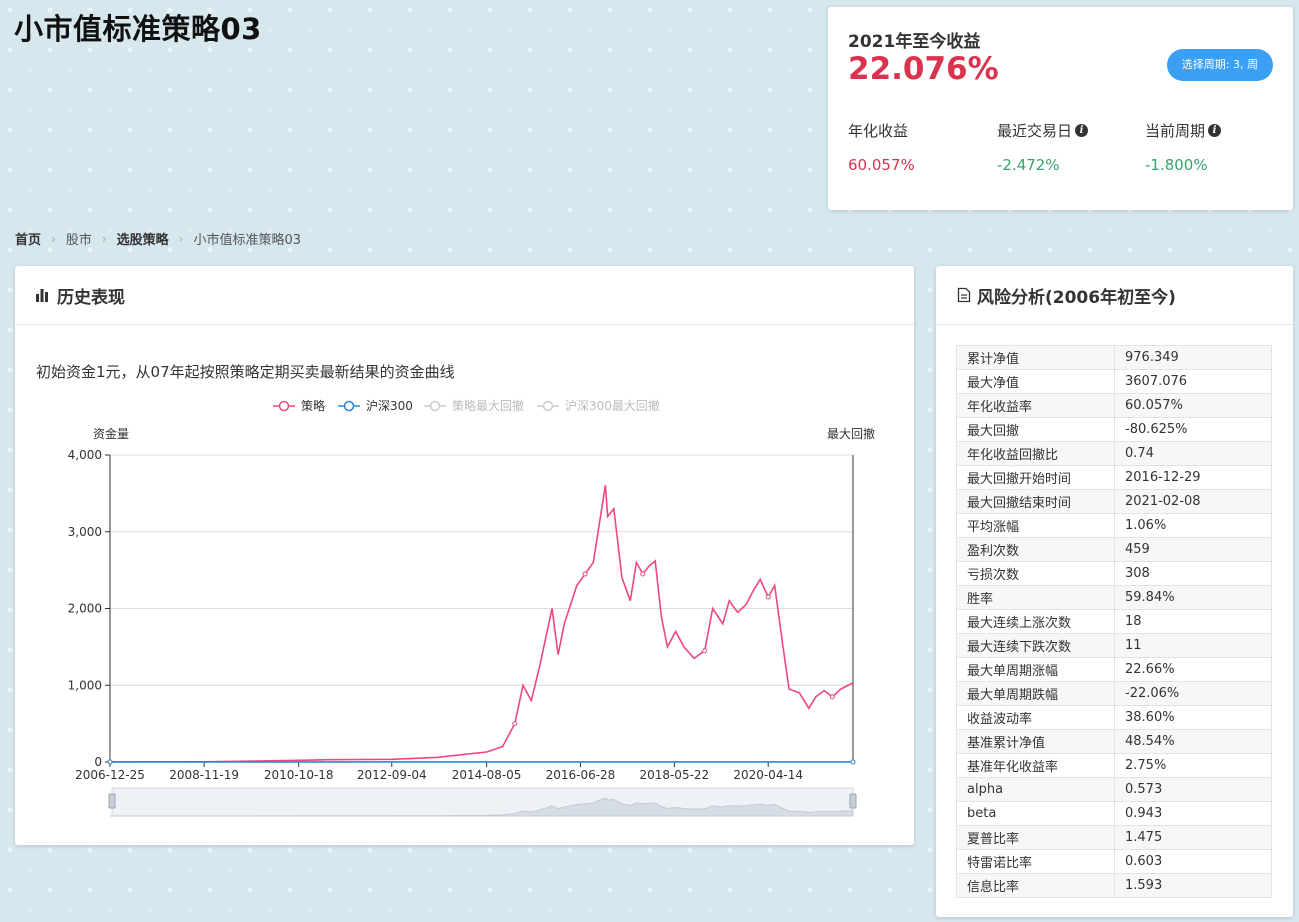 This screenshot has width=1299, height=922. I want to click on x-tick-label: 2016-06-28, so click(581, 775).